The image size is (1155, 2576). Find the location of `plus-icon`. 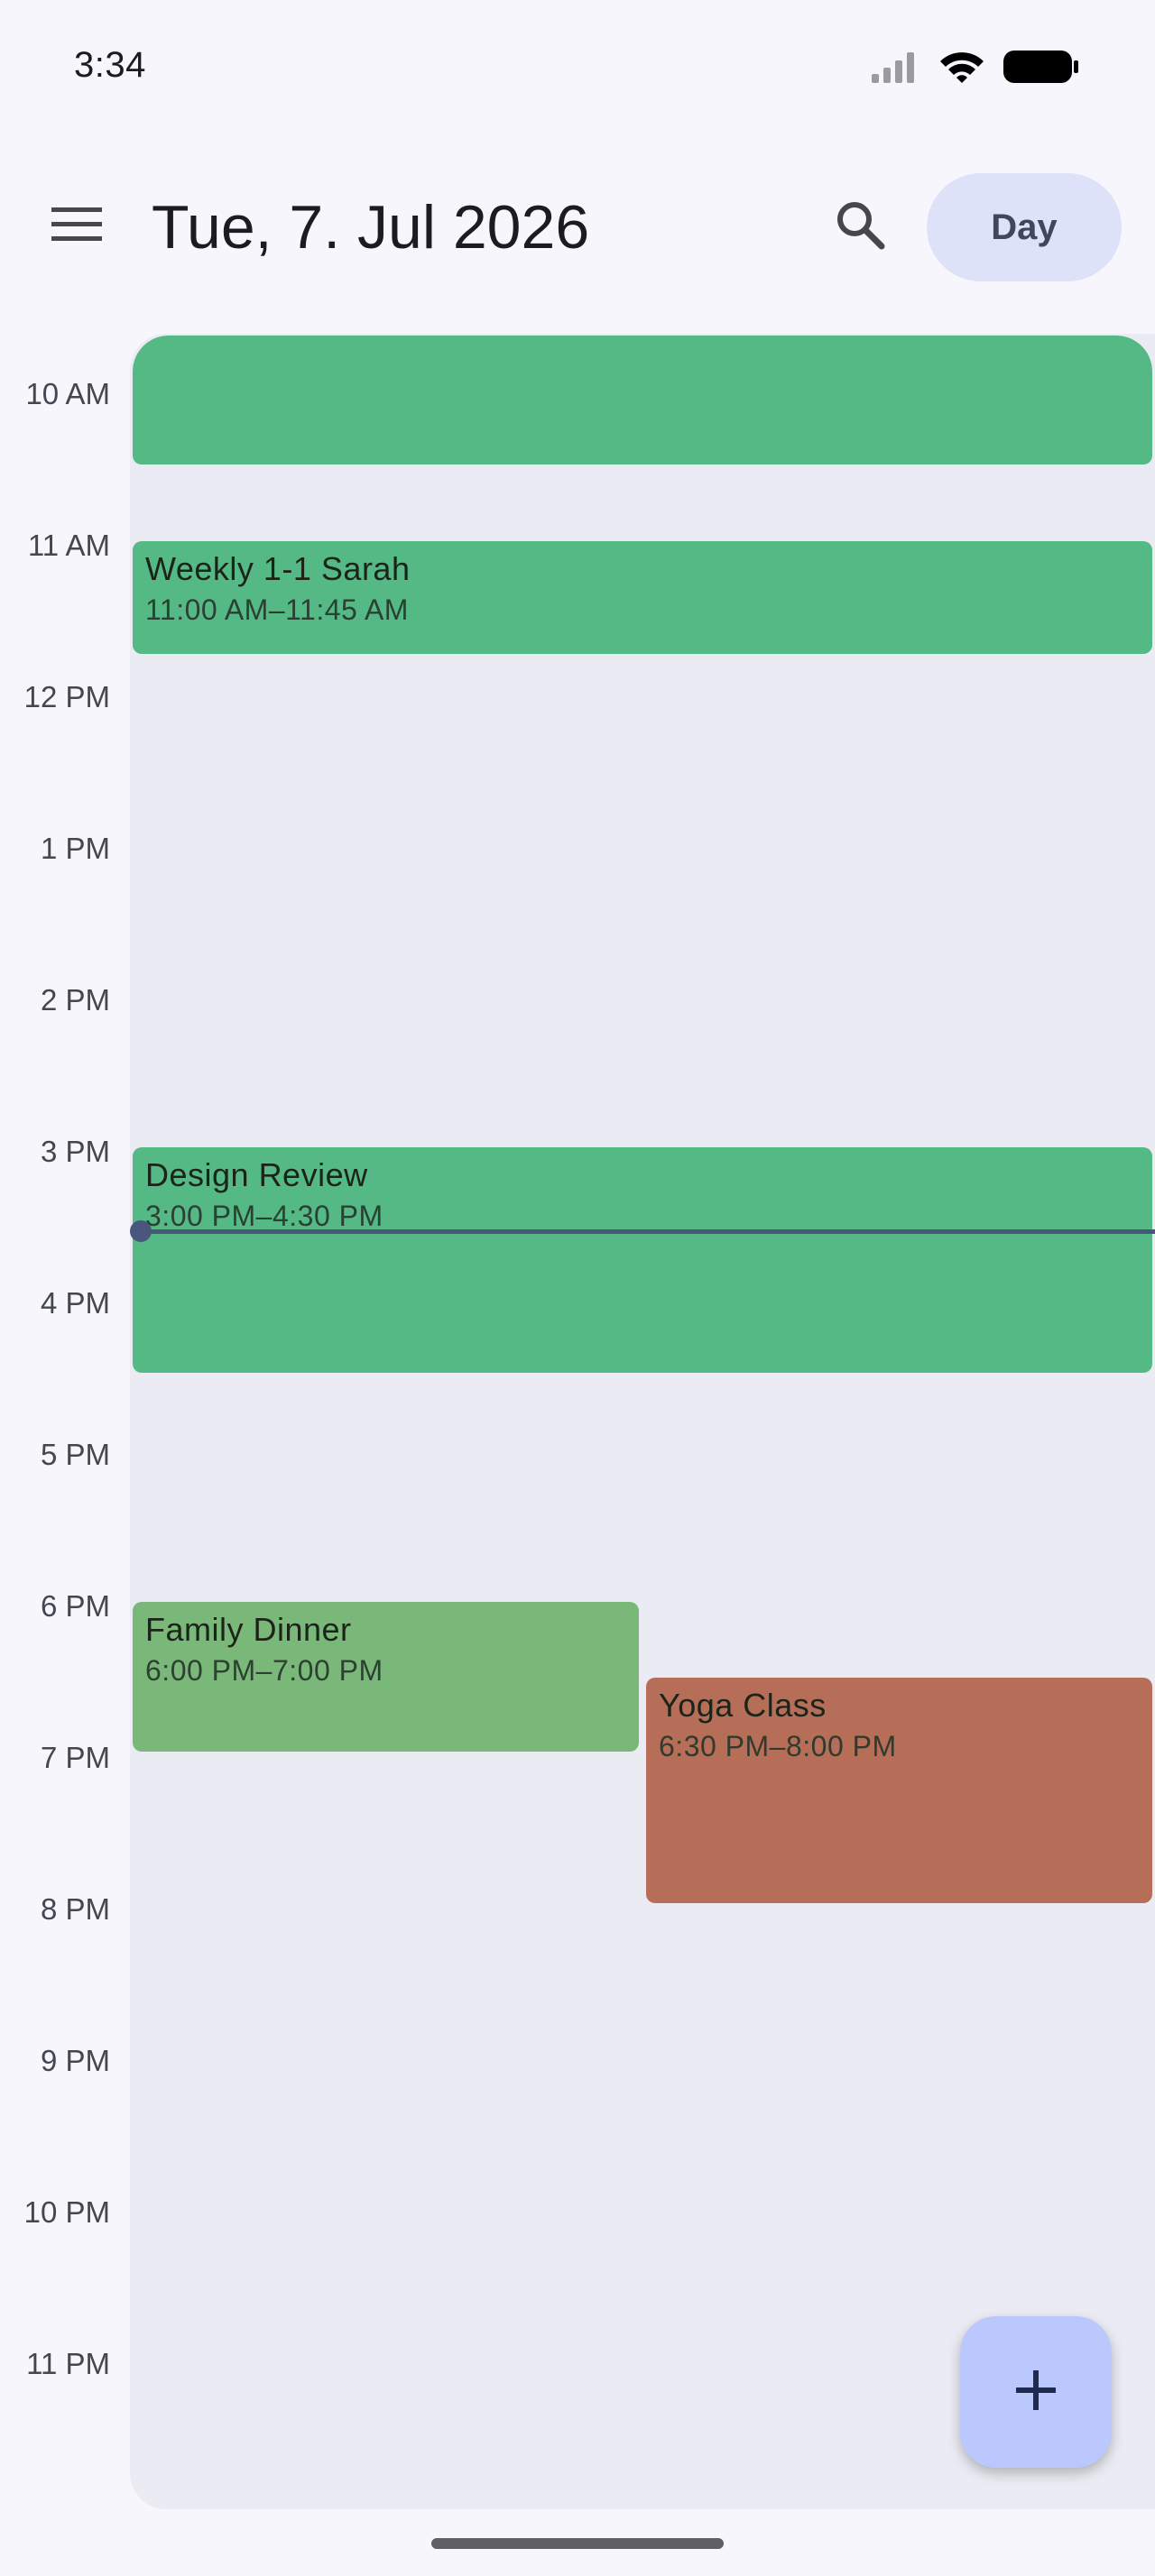

plus-icon is located at coordinates (1036, 2392).